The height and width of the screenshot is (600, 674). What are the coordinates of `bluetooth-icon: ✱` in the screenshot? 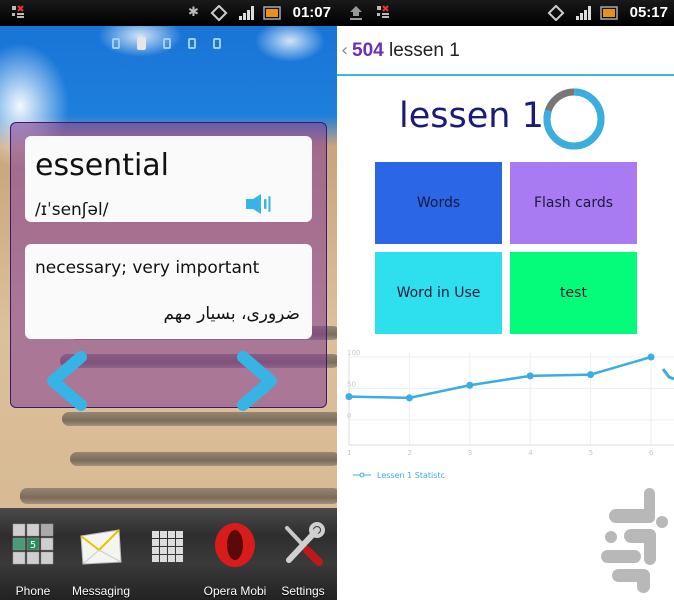 It's located at (193, 12).